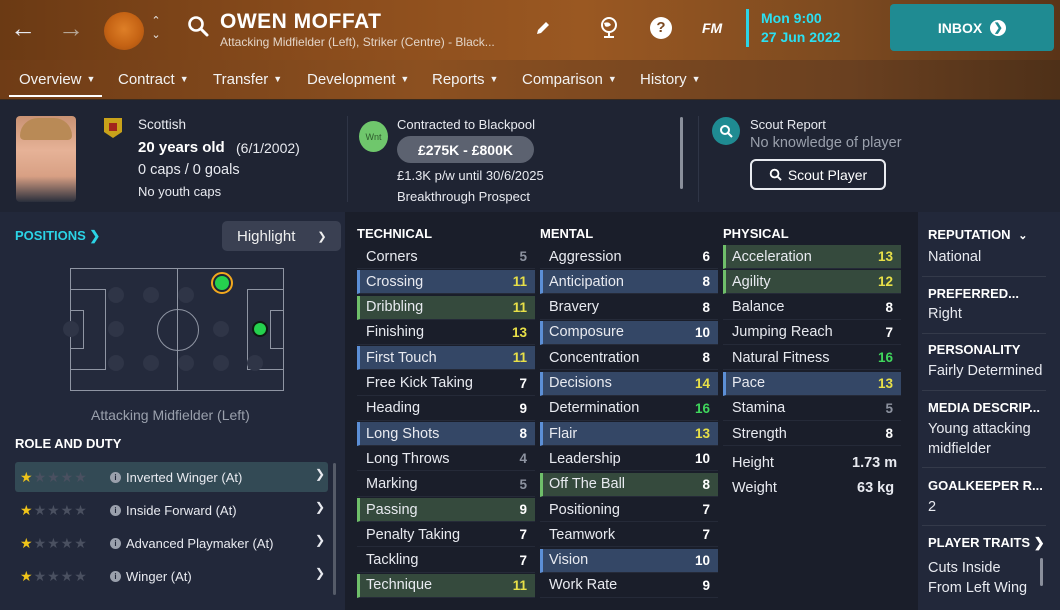 The width and height of the screenshot is (1060, 610). Describe the element at coordinates (71, 28) in the screenshot. I see `forward-arrow-icon: →` at that location.